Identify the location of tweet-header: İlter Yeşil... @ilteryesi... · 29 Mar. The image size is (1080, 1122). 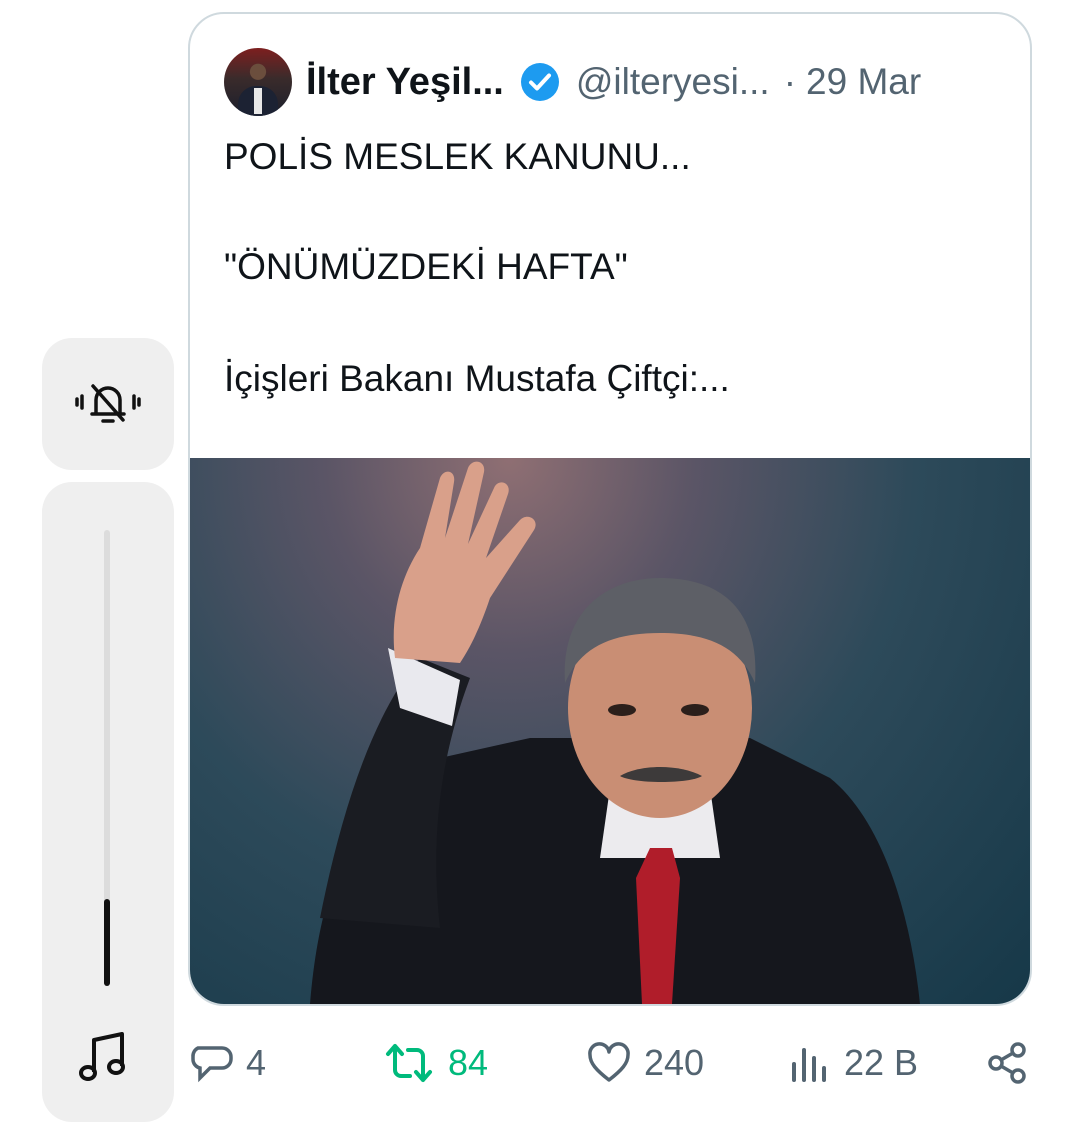
(613, 82).